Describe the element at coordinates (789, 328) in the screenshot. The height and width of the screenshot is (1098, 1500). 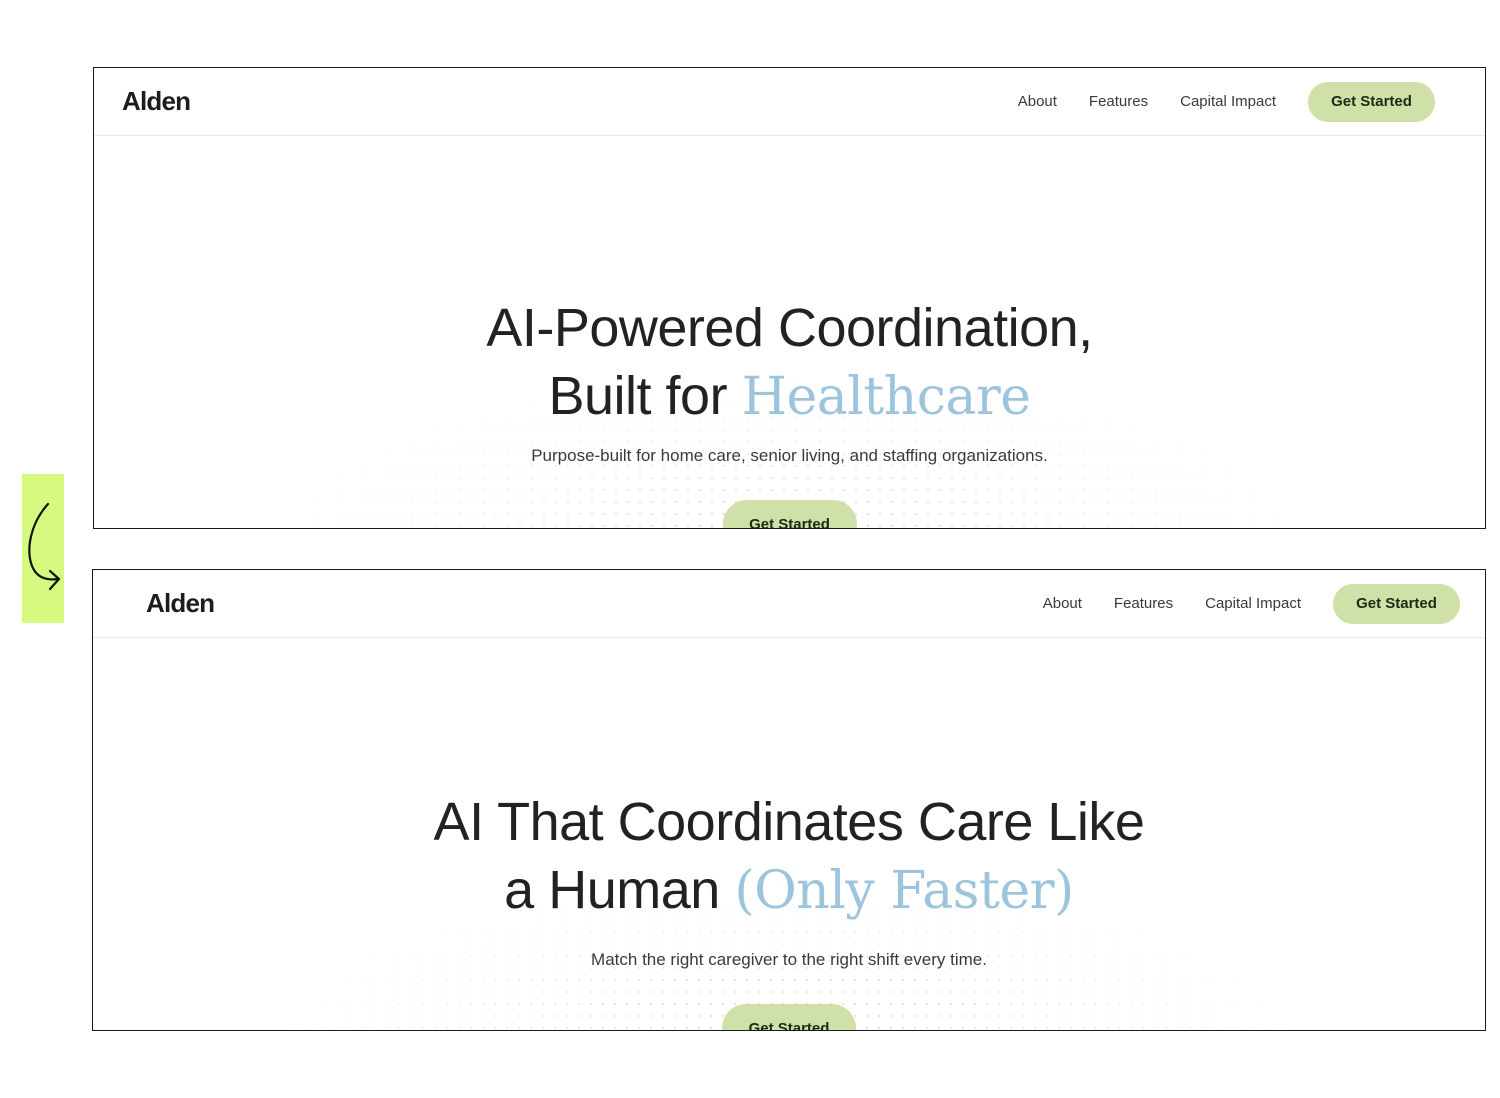
I see `headline-line-1: AI-Powered Coordination,` at that location.